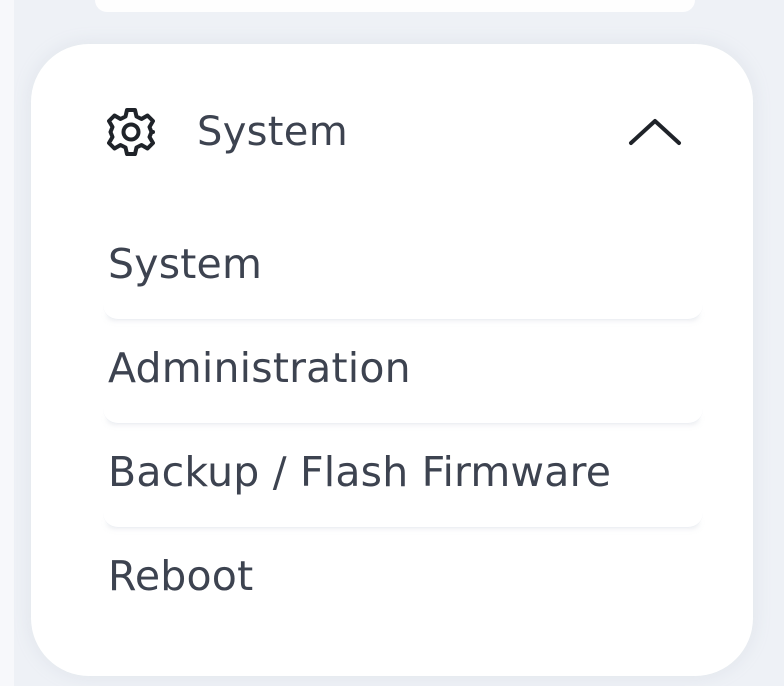  Describe the element at coordinates (403, 598) in the screenshot. I see `submenu-item-reboot: Reboot` at that location.